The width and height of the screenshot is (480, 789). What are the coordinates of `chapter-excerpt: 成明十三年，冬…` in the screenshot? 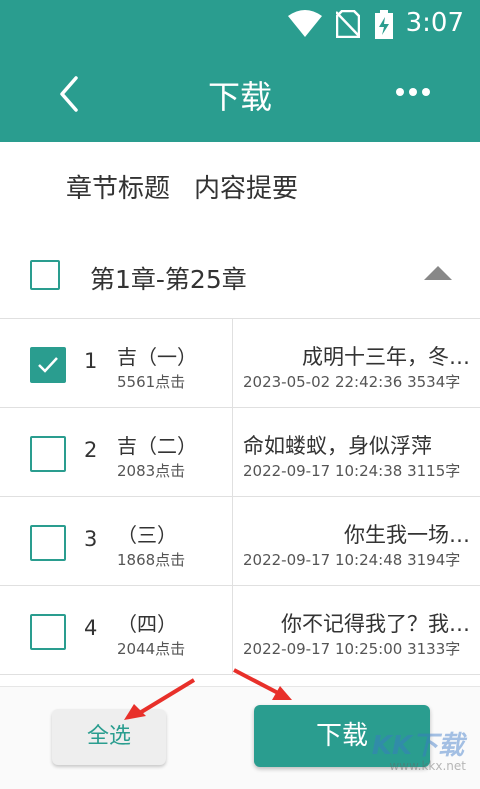 It's located at (386, 357).